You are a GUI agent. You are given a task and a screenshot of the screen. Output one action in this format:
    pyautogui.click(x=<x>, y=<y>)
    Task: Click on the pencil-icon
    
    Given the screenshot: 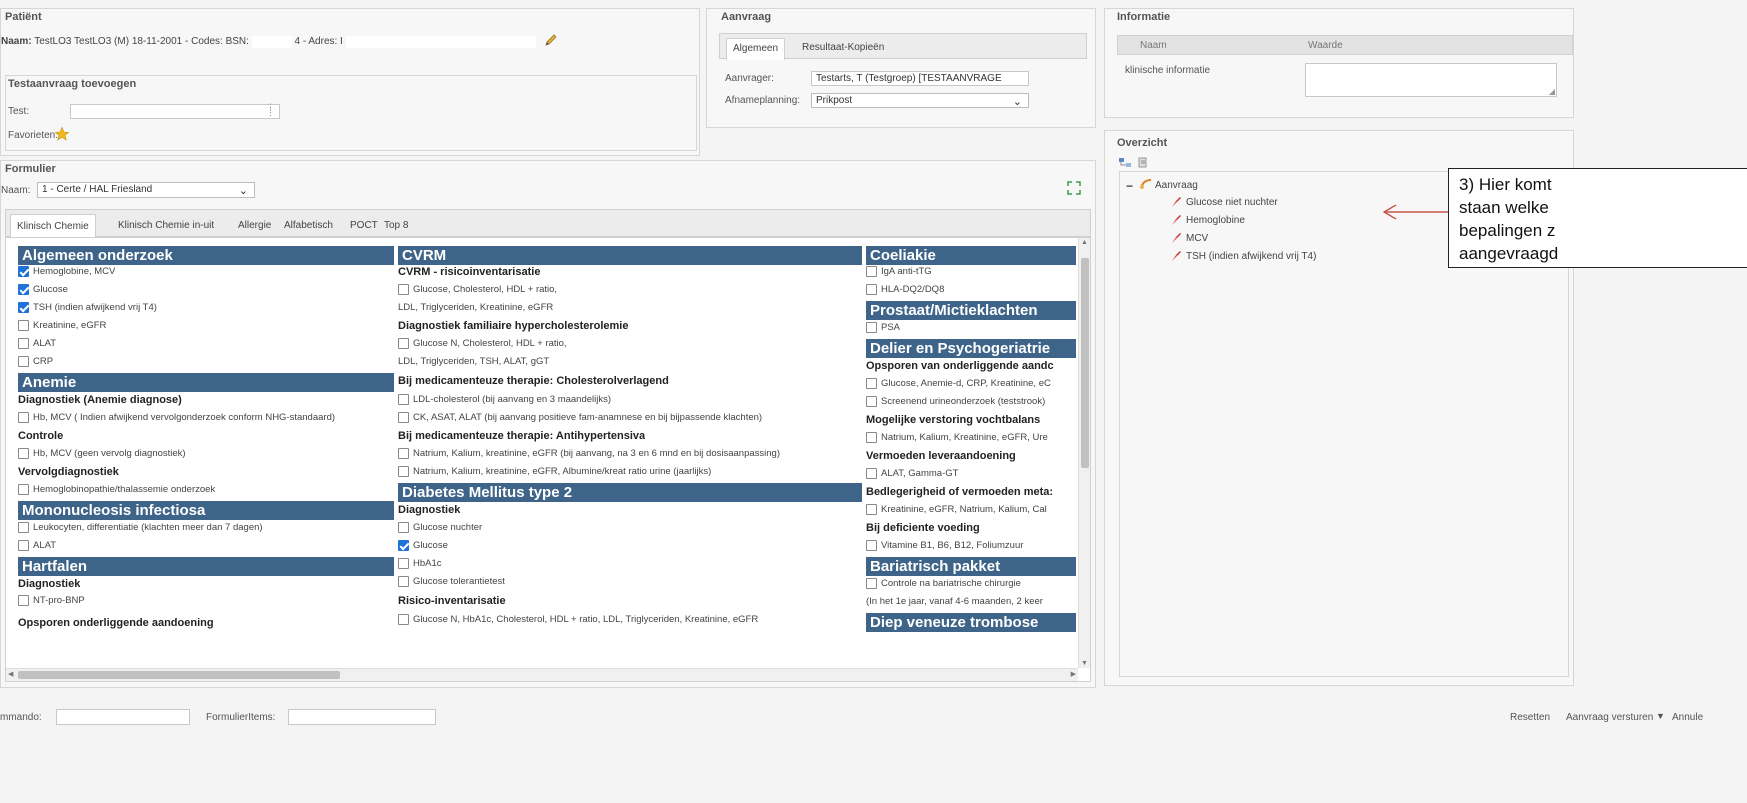 What is the action you would take?
    pyautogui.click(x=551, y=41)
    